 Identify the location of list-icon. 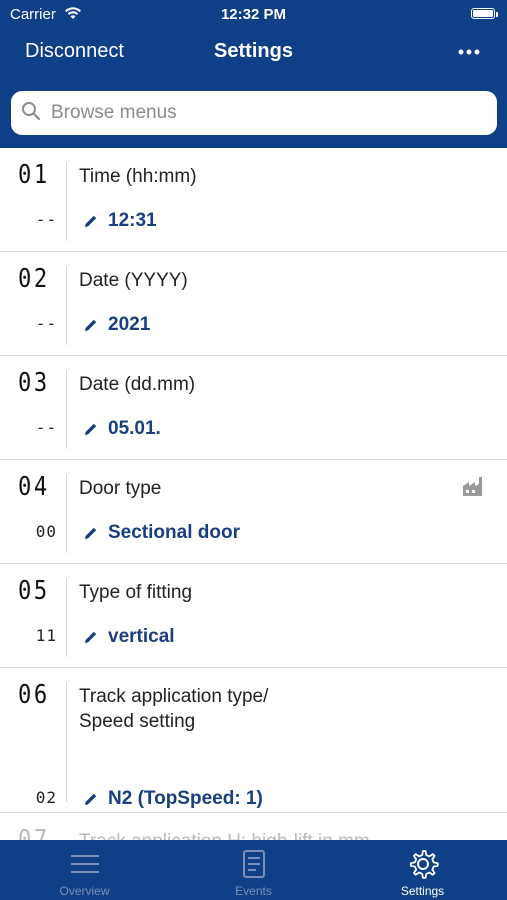
(84, 864).